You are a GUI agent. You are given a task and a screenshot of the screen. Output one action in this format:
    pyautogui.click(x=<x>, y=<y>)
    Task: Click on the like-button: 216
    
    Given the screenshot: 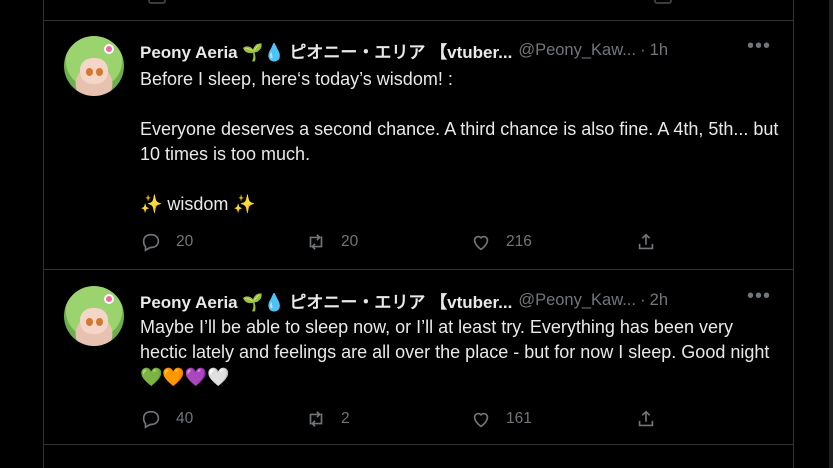 What is the action you would take?
    pyautogui.click(x=552, y=242)
    